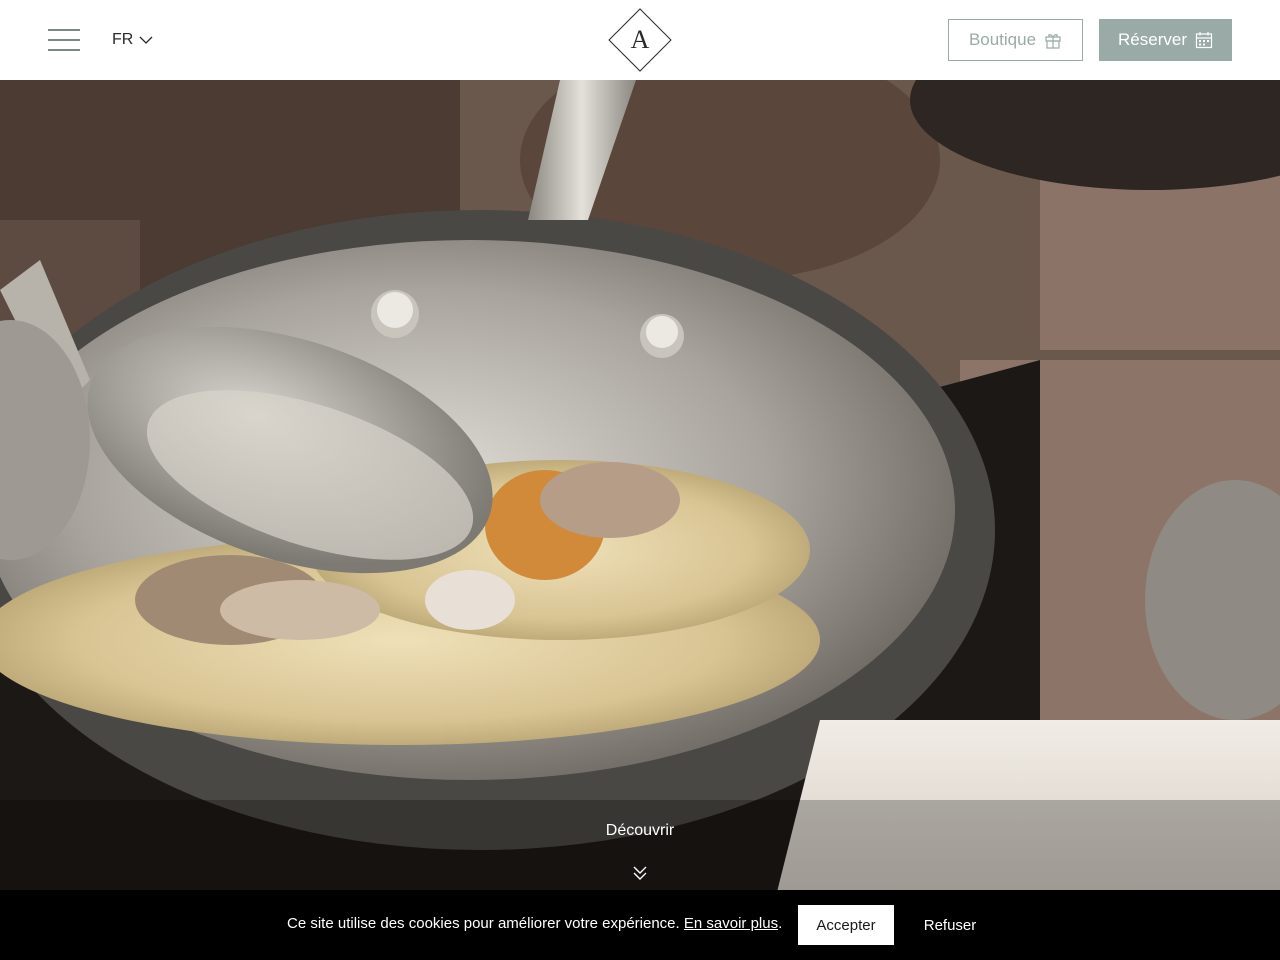  What do you see at coordinates (846, 925) in the screenshot?
I see `accept-cookies-button: Accepter` at bounding box center [846, 925].